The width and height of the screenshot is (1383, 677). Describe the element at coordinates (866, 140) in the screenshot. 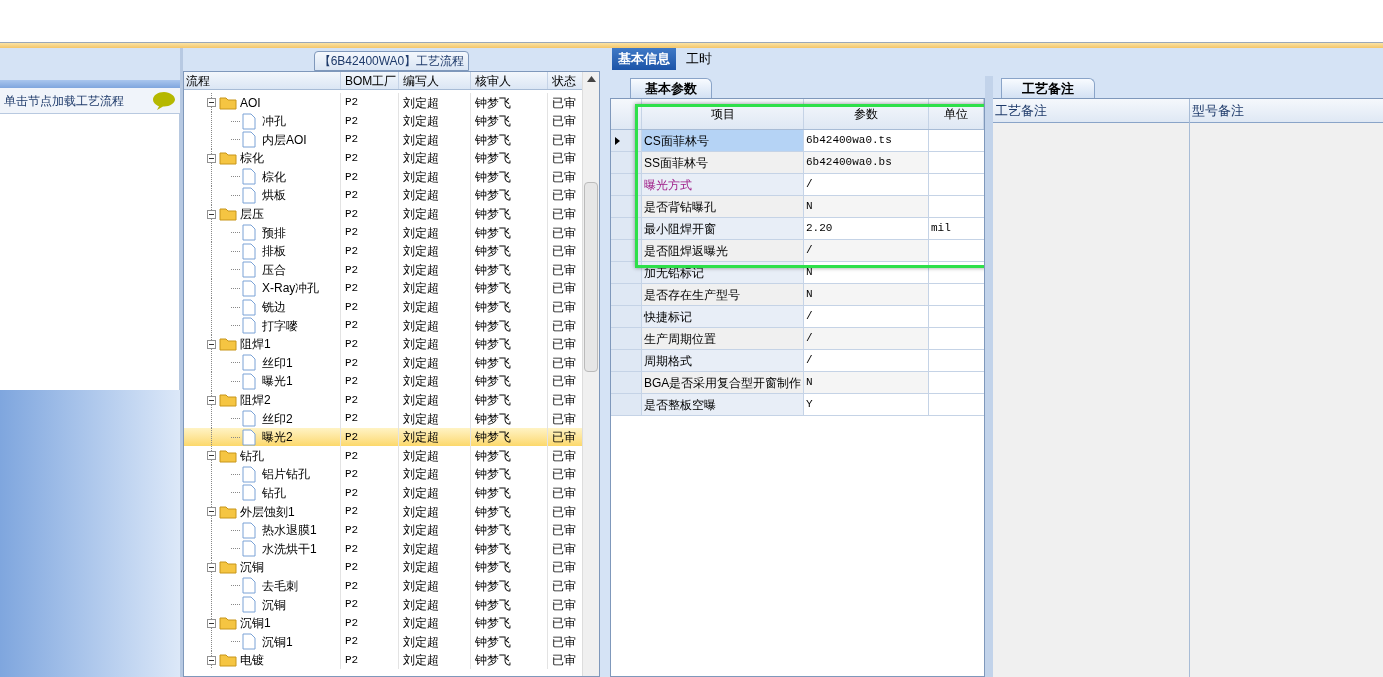

I see `table-cell: 6b42400wa0.ts` at that location.